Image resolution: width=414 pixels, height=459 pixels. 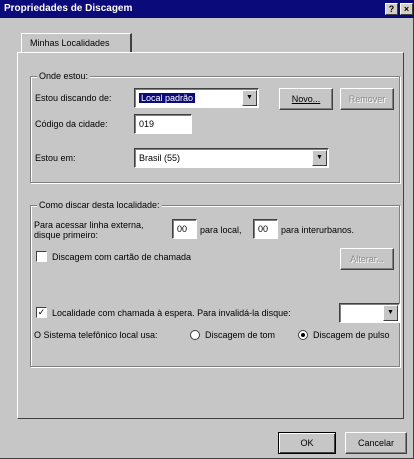 What do you see at coordinates (265, 229) in the screenshot?
I see `long-distance-prefix-field: 00` at bounding box center [265, 229].